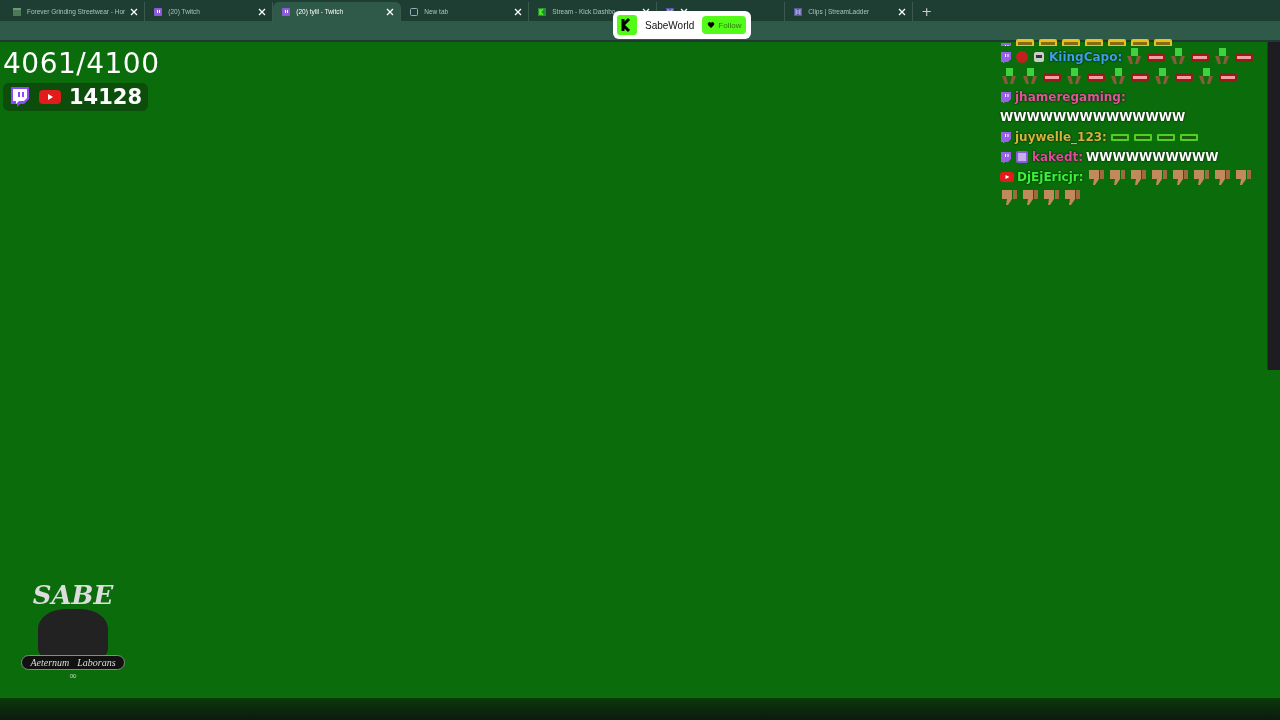  Describe the element at coordinates (1039, 57) in the screenshot. I see `robot-badge-icon` at that location.